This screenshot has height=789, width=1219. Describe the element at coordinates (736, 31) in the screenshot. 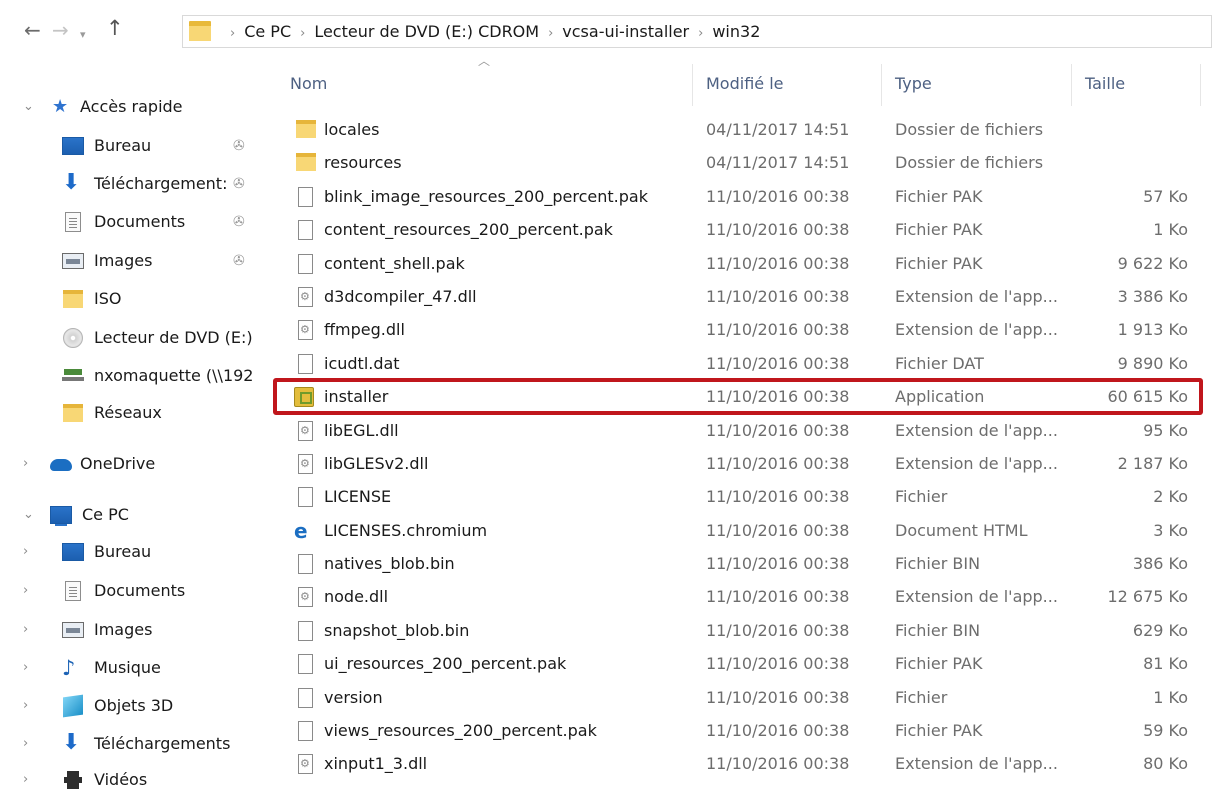

I see `breadcrumb-item: win32` at that location.